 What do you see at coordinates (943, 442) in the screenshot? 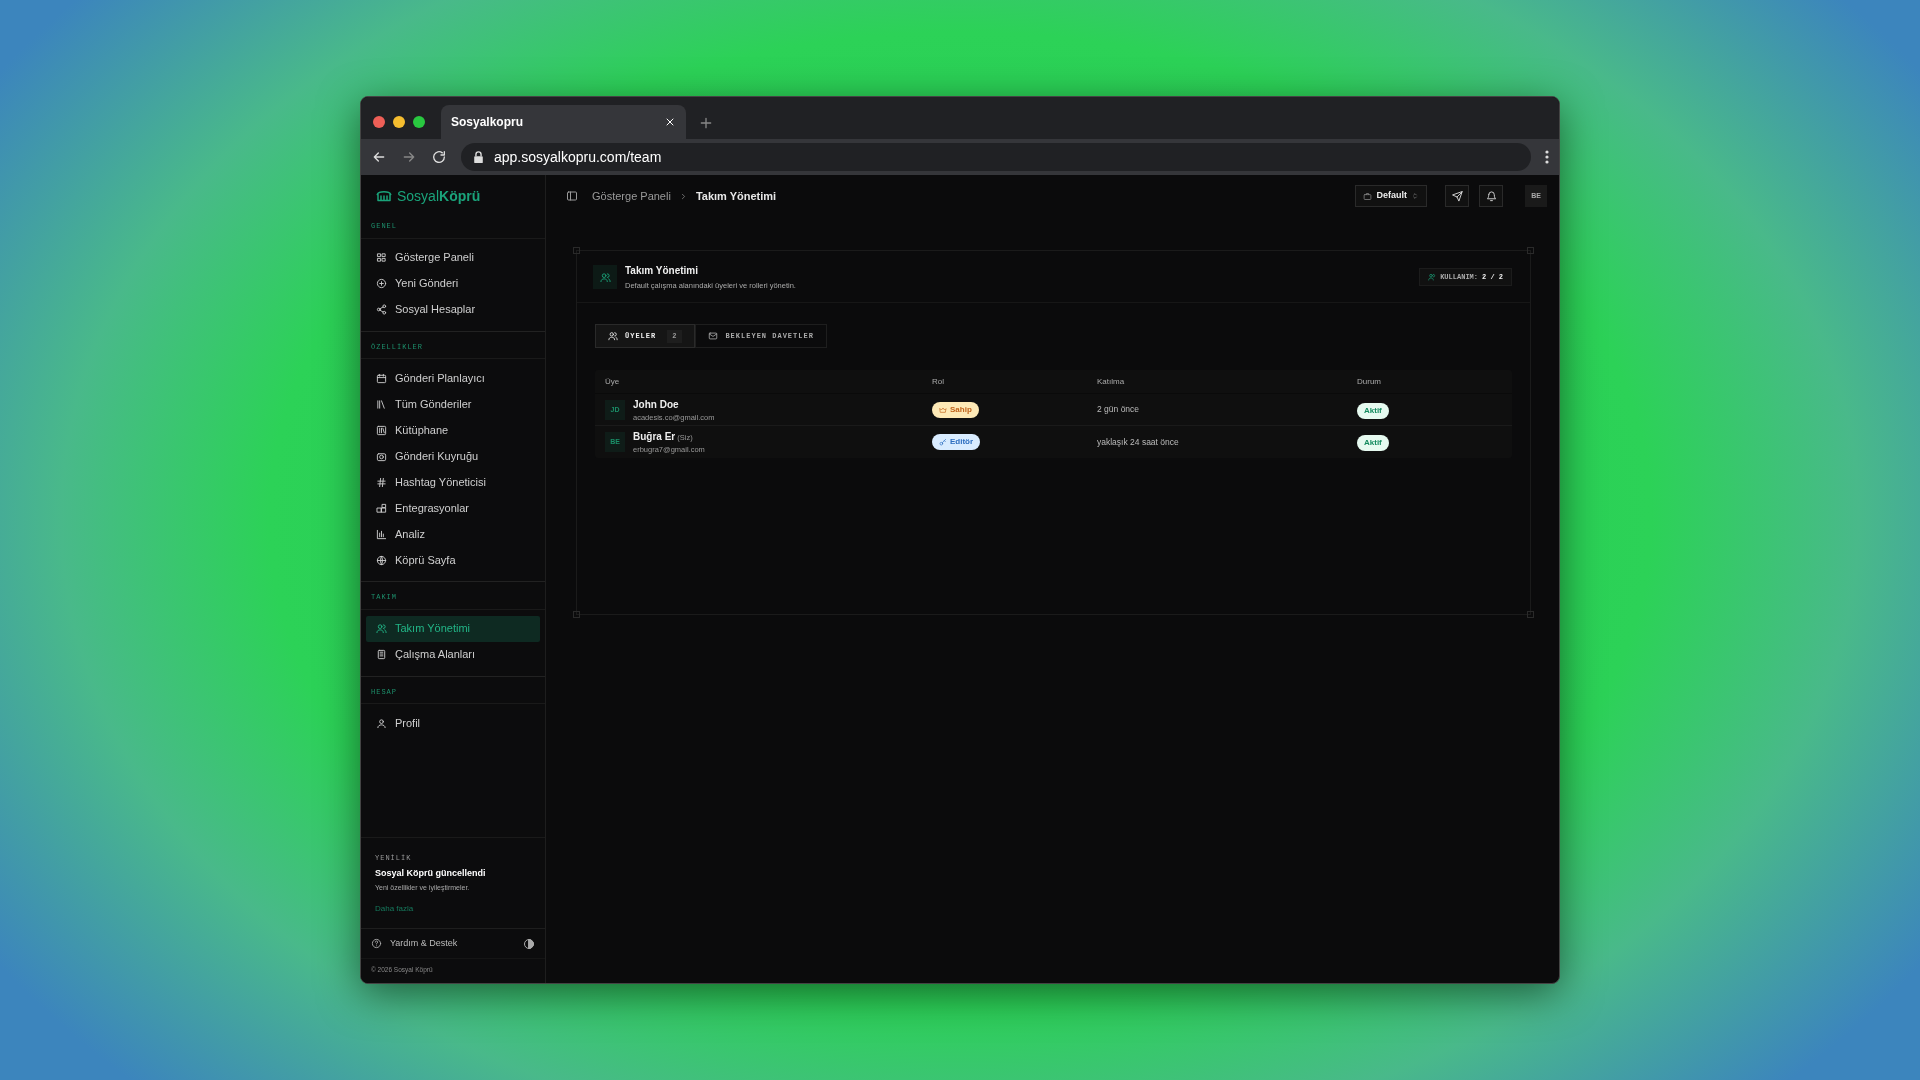
I see `key-icon` at bounding box center [943, 442].